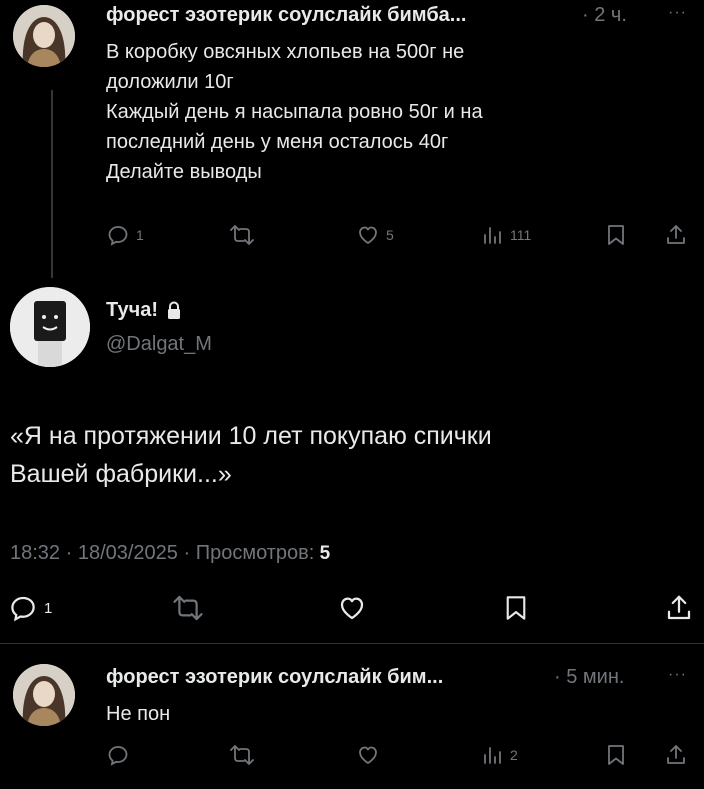  Describe the element at coordinates (352, 643) in the screenshot. I see `divider` at that location.